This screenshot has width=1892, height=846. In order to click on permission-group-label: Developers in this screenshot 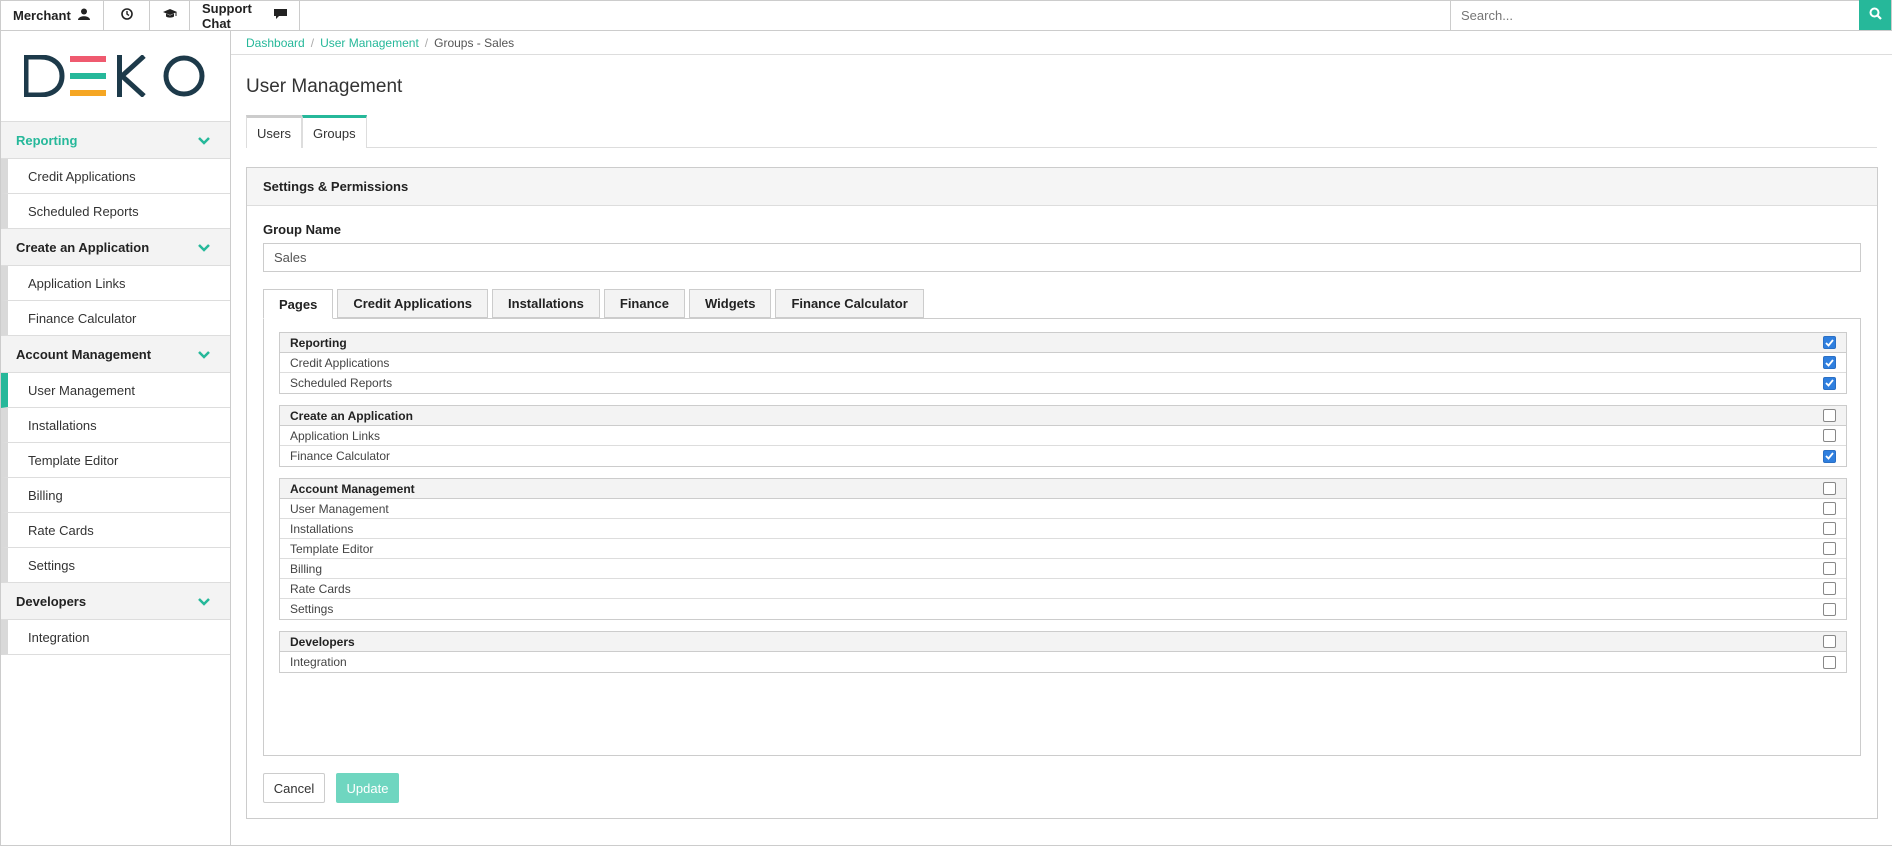, I will do `click(322, 641)`.